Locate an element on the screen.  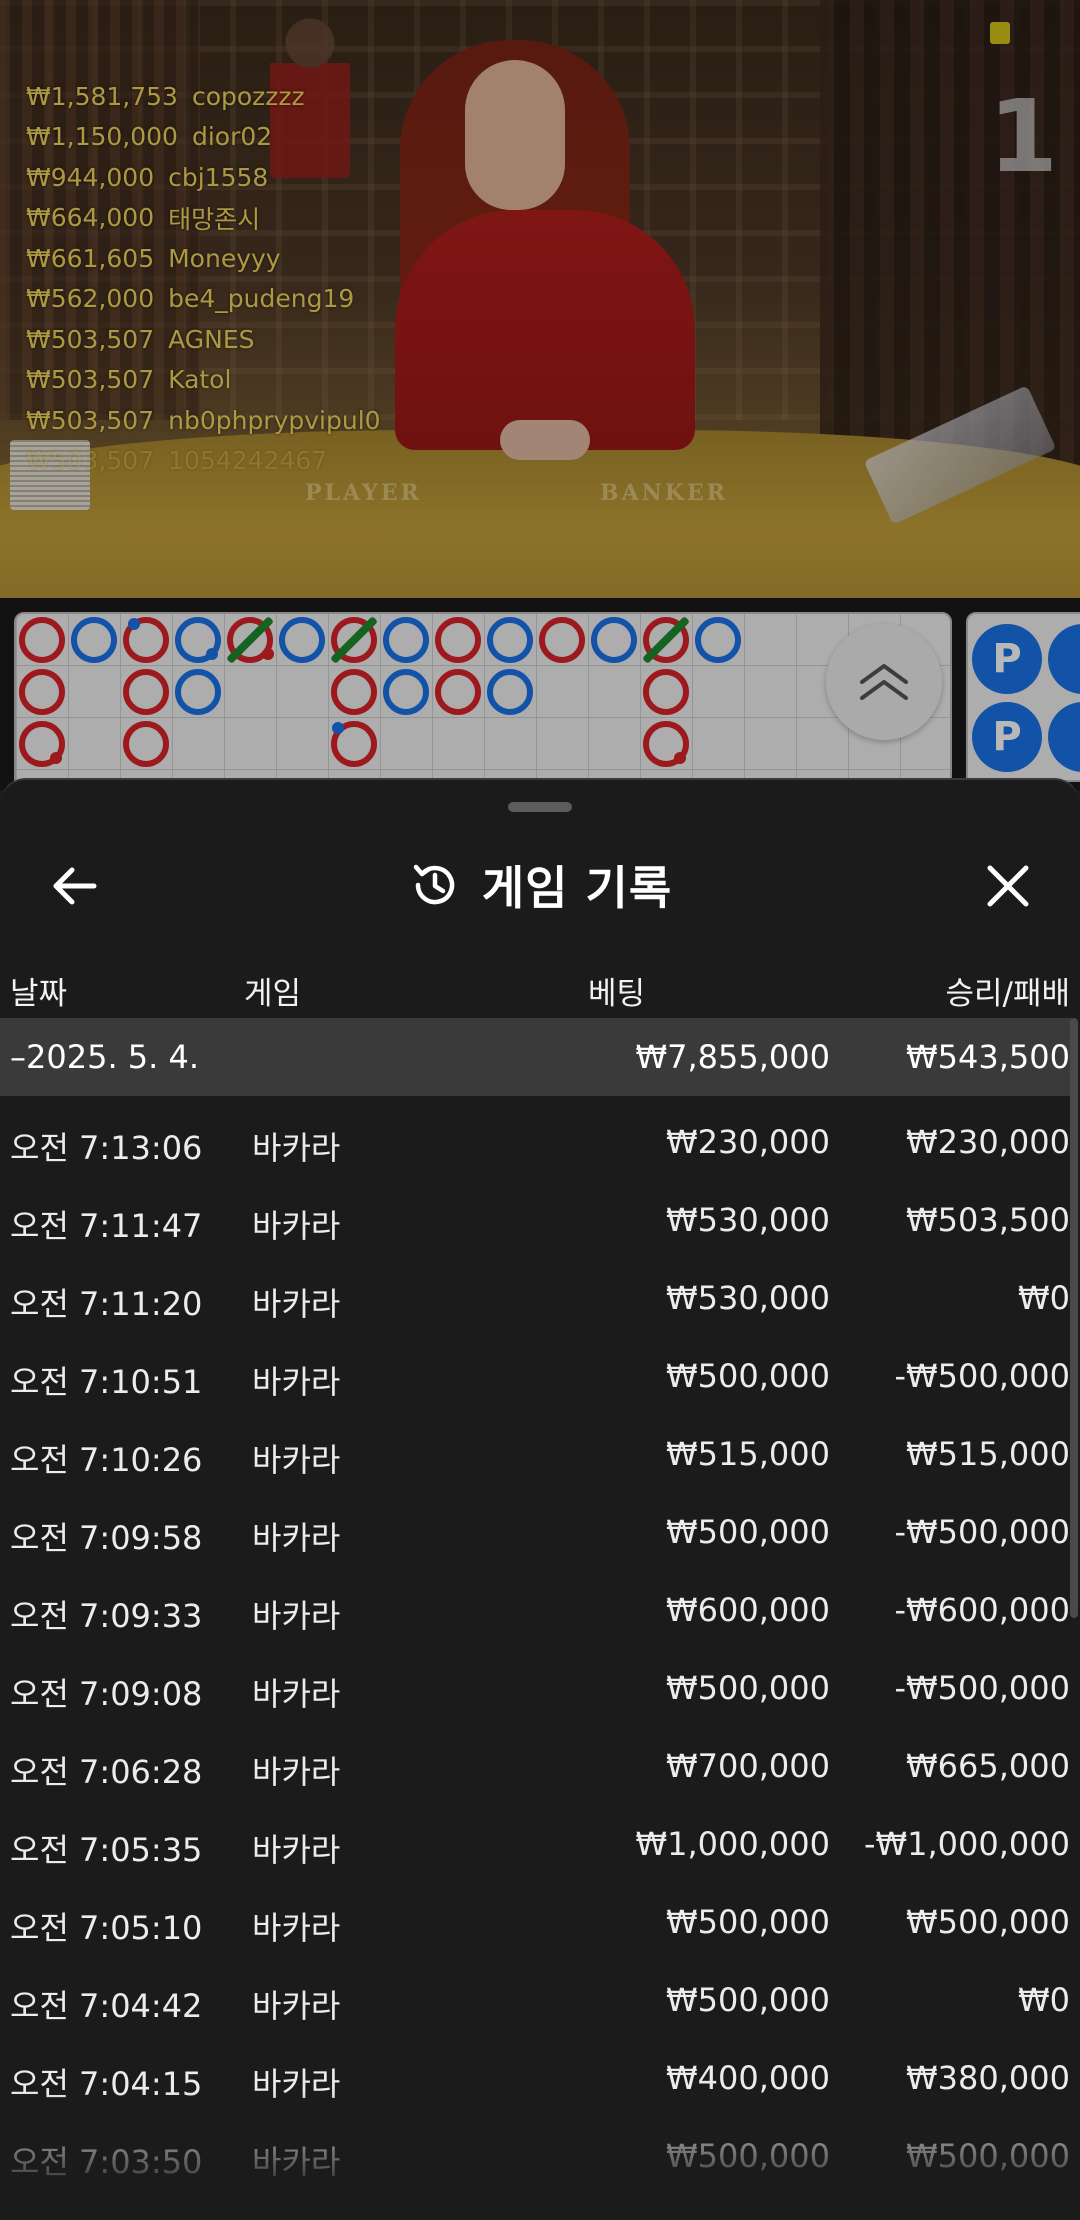
column-game: 게임 is located at coordinates (273, 994).